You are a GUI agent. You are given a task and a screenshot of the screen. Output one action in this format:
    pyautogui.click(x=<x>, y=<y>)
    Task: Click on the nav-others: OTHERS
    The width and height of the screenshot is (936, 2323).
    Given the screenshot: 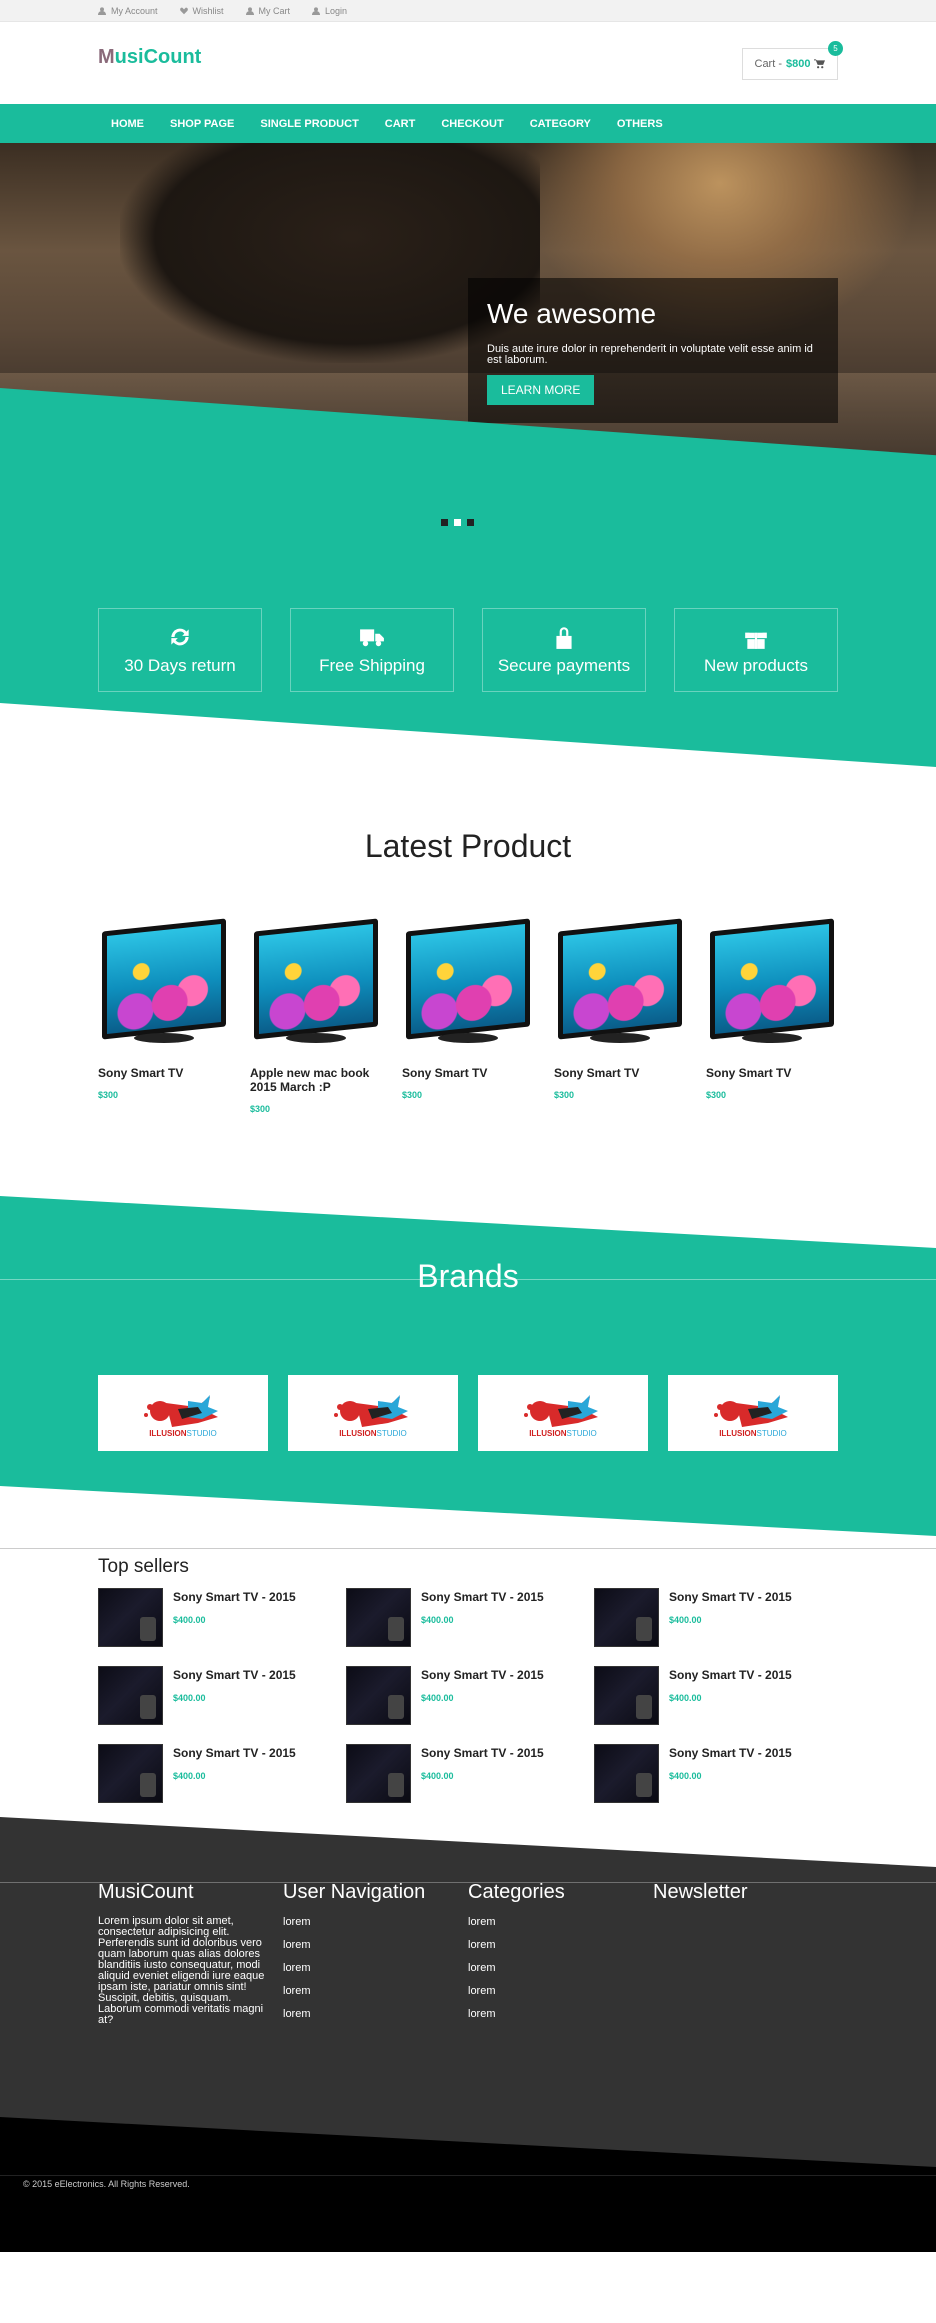 What is the action you would take?
    pyautogui.click(x=640, y=124)
    